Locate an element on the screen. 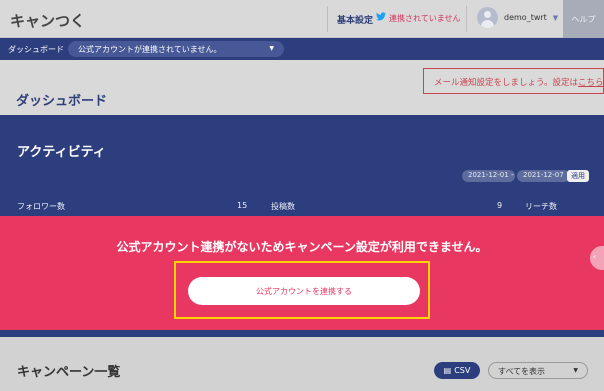  chevron-left-icon: ‹ is located at coordinates (595, 256).